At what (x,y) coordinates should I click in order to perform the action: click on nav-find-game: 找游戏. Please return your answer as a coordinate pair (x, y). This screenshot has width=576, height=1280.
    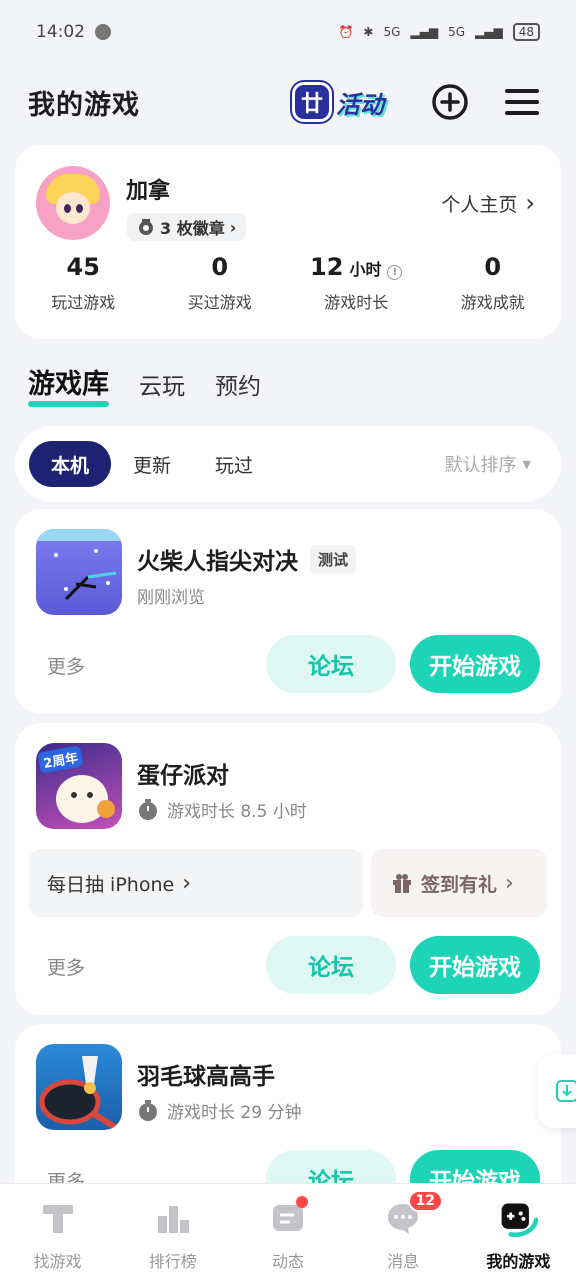
    Looking at the image, I should click on (57, 1232).